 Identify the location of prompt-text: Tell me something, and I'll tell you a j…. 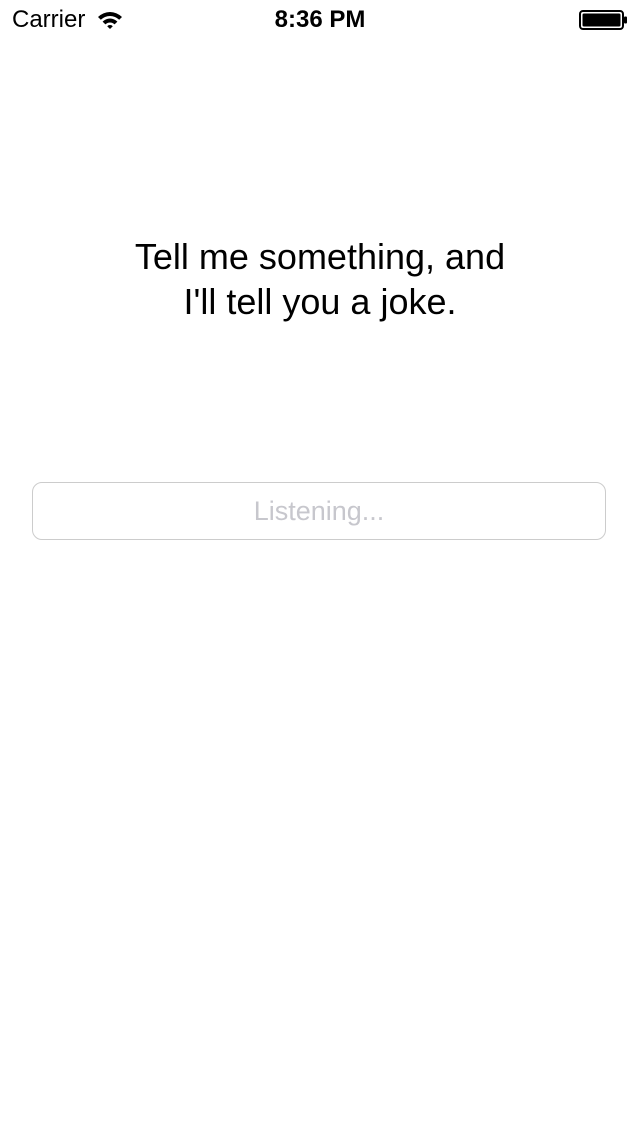
(320, 279).